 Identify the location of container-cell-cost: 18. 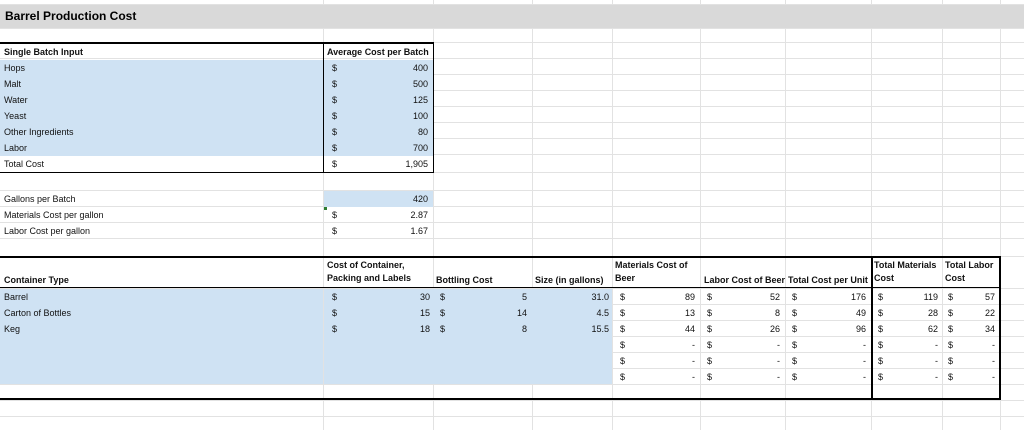
(424, 329).